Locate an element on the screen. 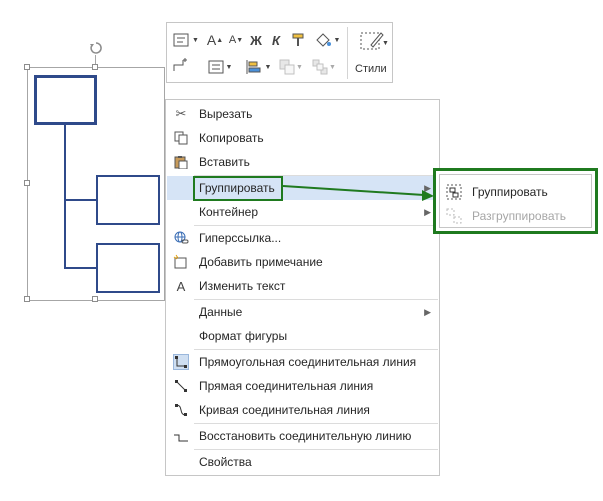  group-icon is located at coordinates (454, 192).